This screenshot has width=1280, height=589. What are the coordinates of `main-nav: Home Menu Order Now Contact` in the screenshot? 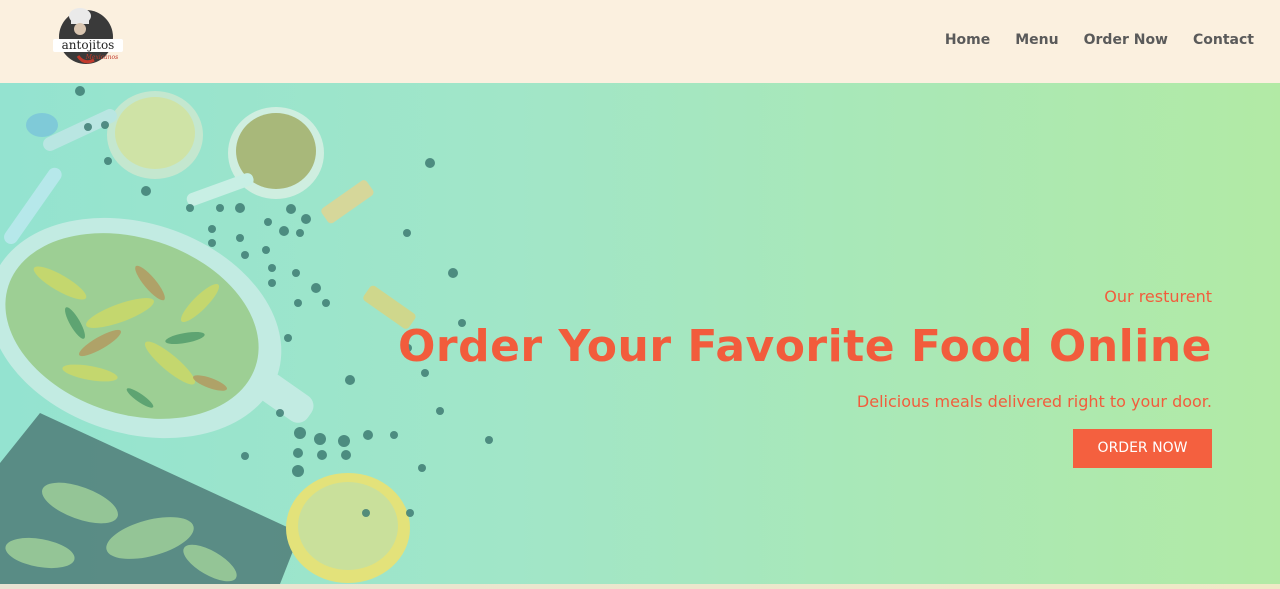 It's located at (1099, 40).